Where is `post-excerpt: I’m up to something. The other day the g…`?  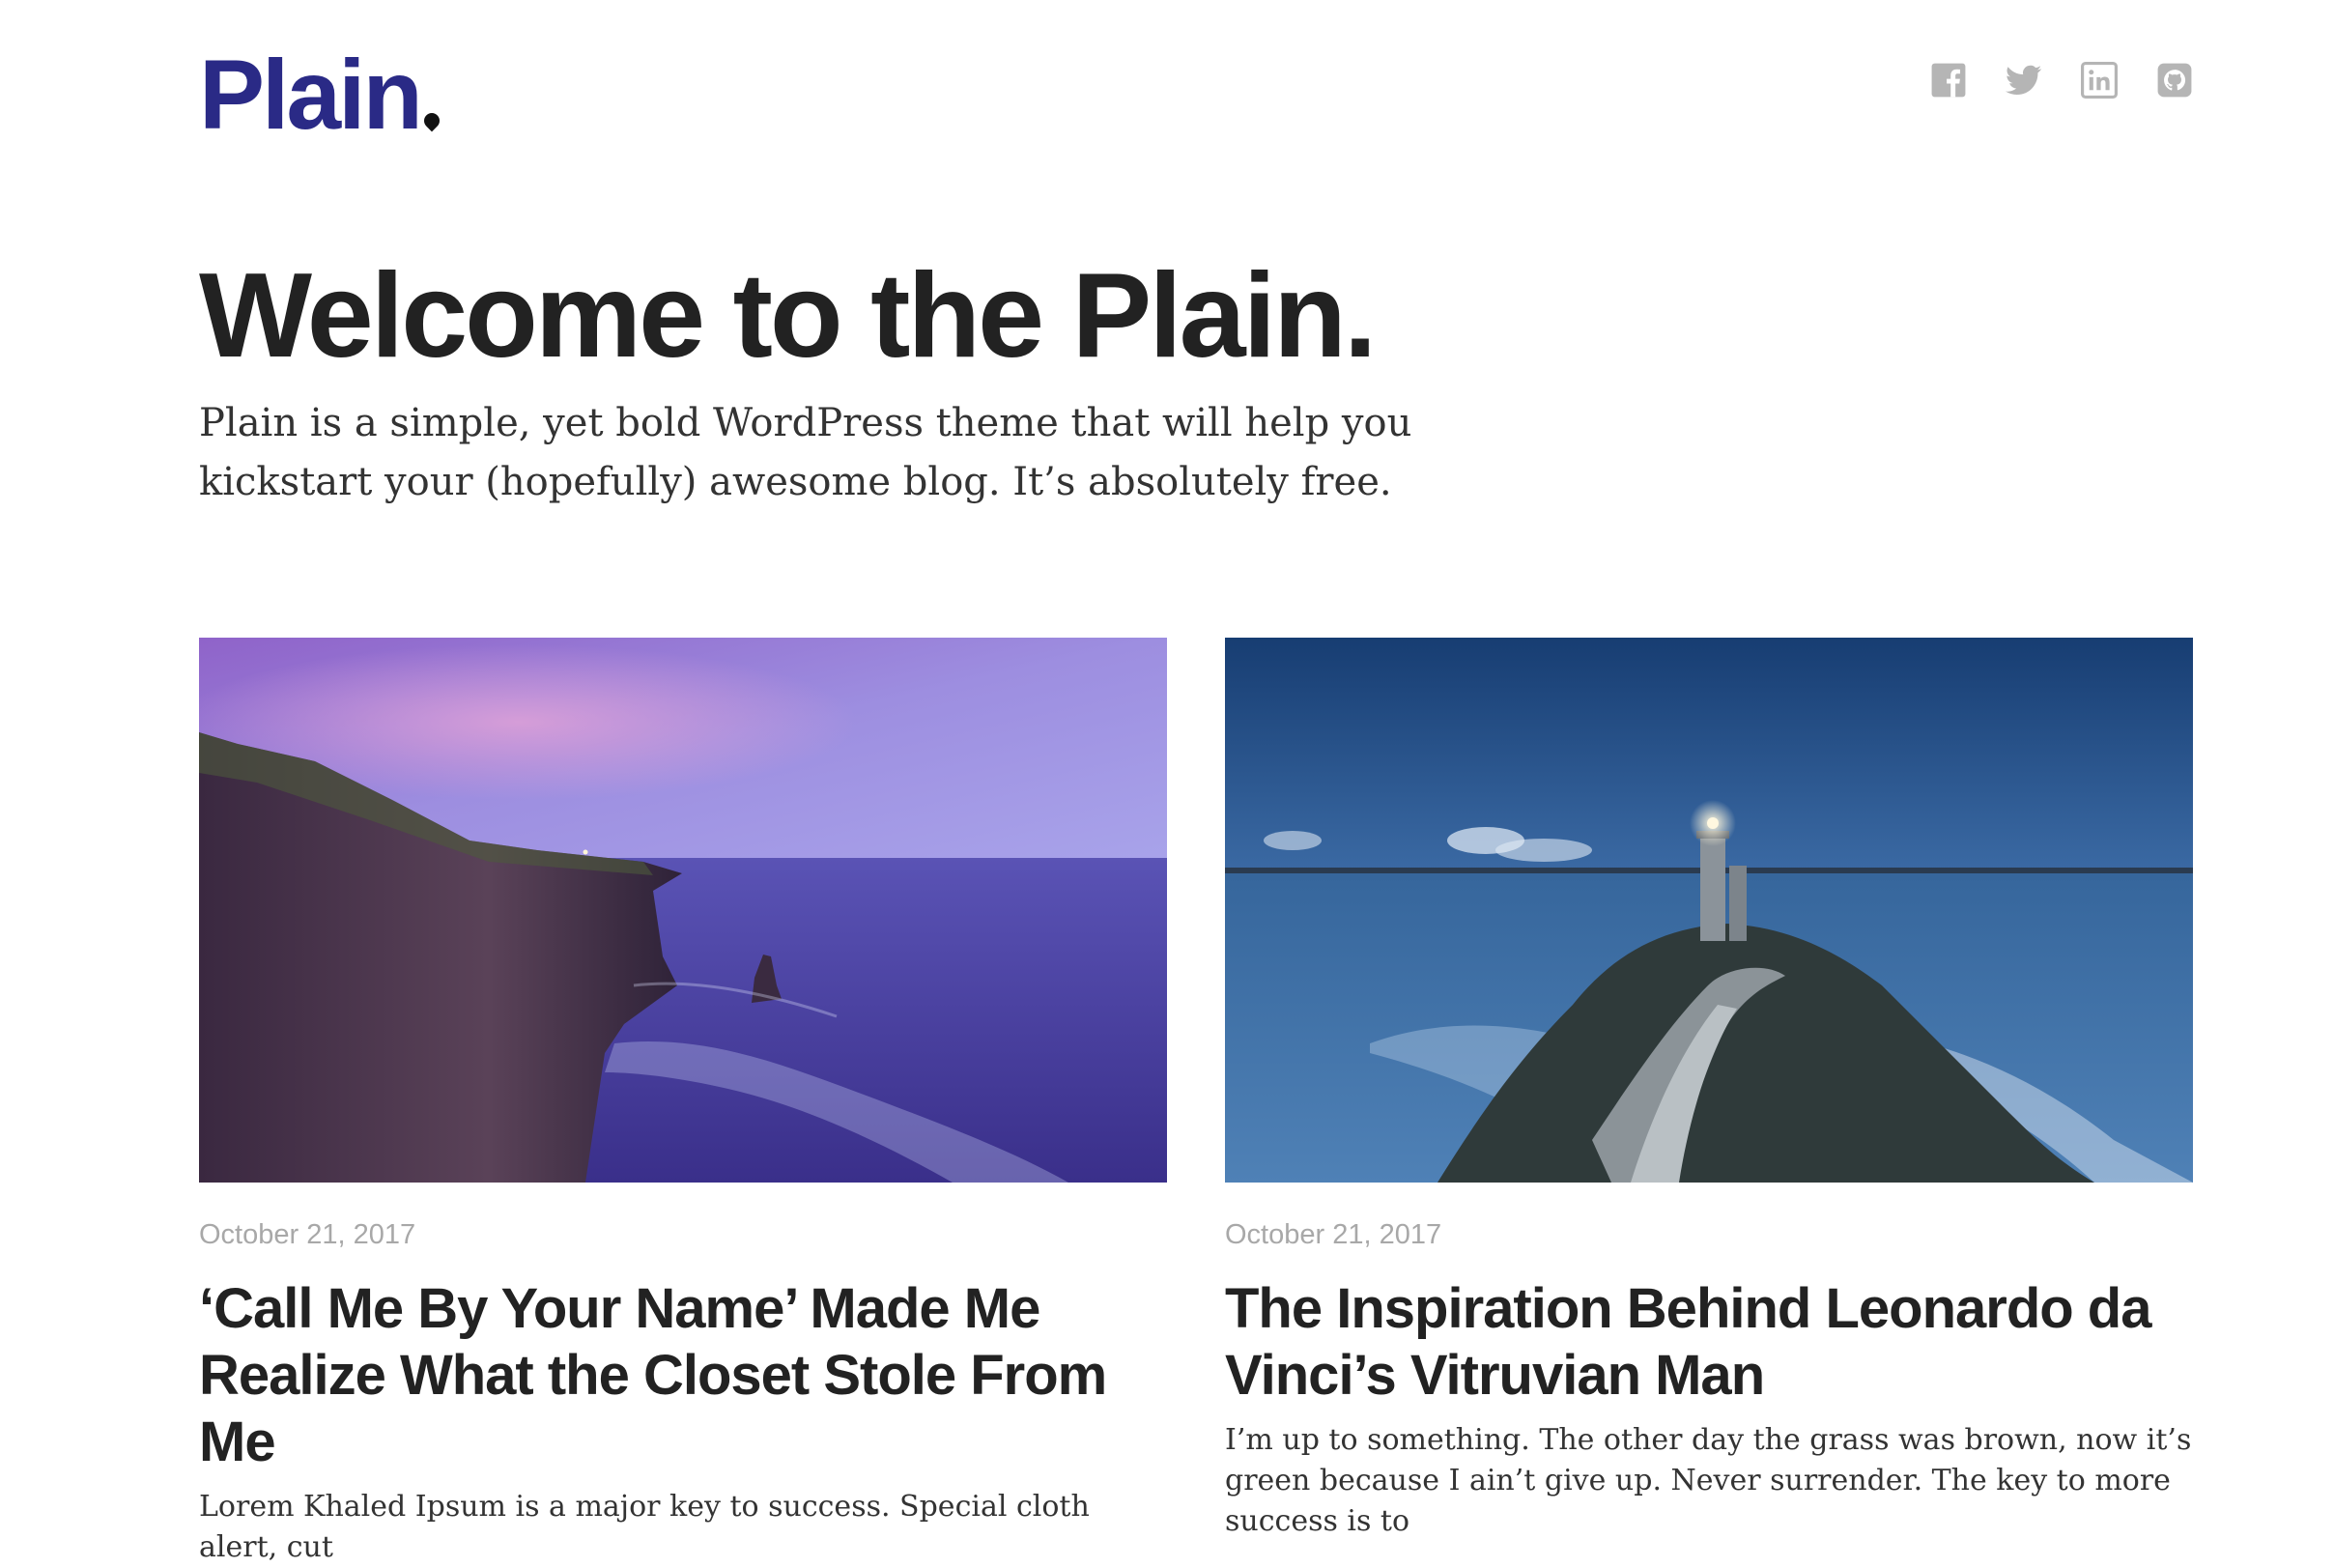
post-excerpt: I’m up to something. The other day the g… is located at coordinates (1709, 1480).